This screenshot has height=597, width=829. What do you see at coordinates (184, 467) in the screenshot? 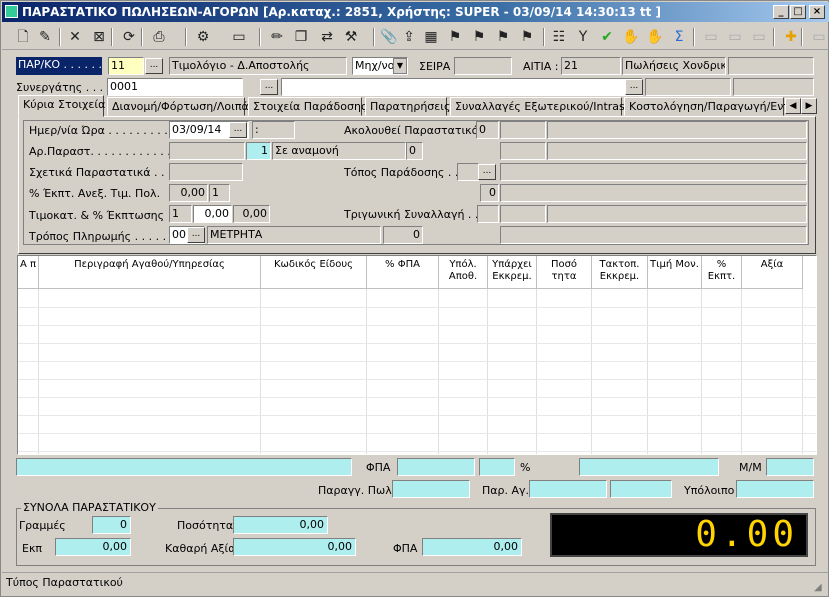
I see `line-desc-field` at bounding box center [184, 467].